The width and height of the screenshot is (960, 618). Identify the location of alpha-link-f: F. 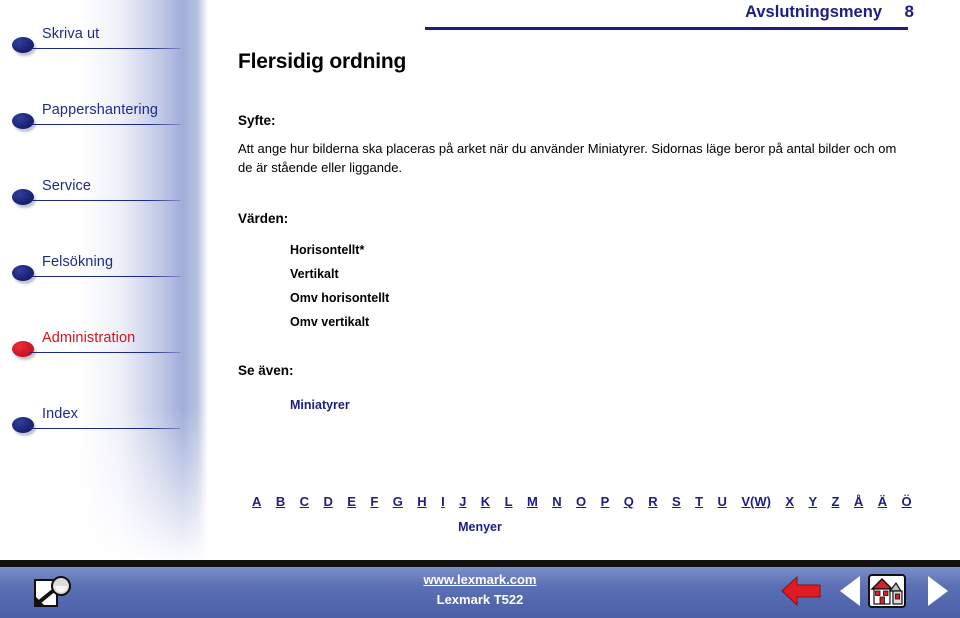
(374, 501).